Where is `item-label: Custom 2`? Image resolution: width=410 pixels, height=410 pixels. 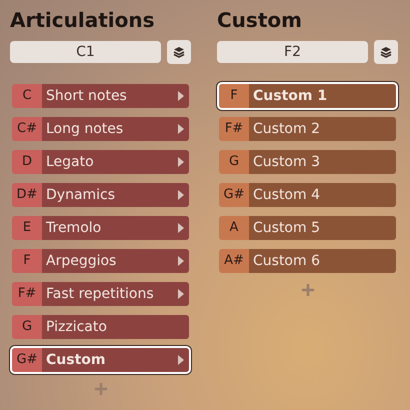
item-label: Custom 2 is located at coordinates (286, 129).